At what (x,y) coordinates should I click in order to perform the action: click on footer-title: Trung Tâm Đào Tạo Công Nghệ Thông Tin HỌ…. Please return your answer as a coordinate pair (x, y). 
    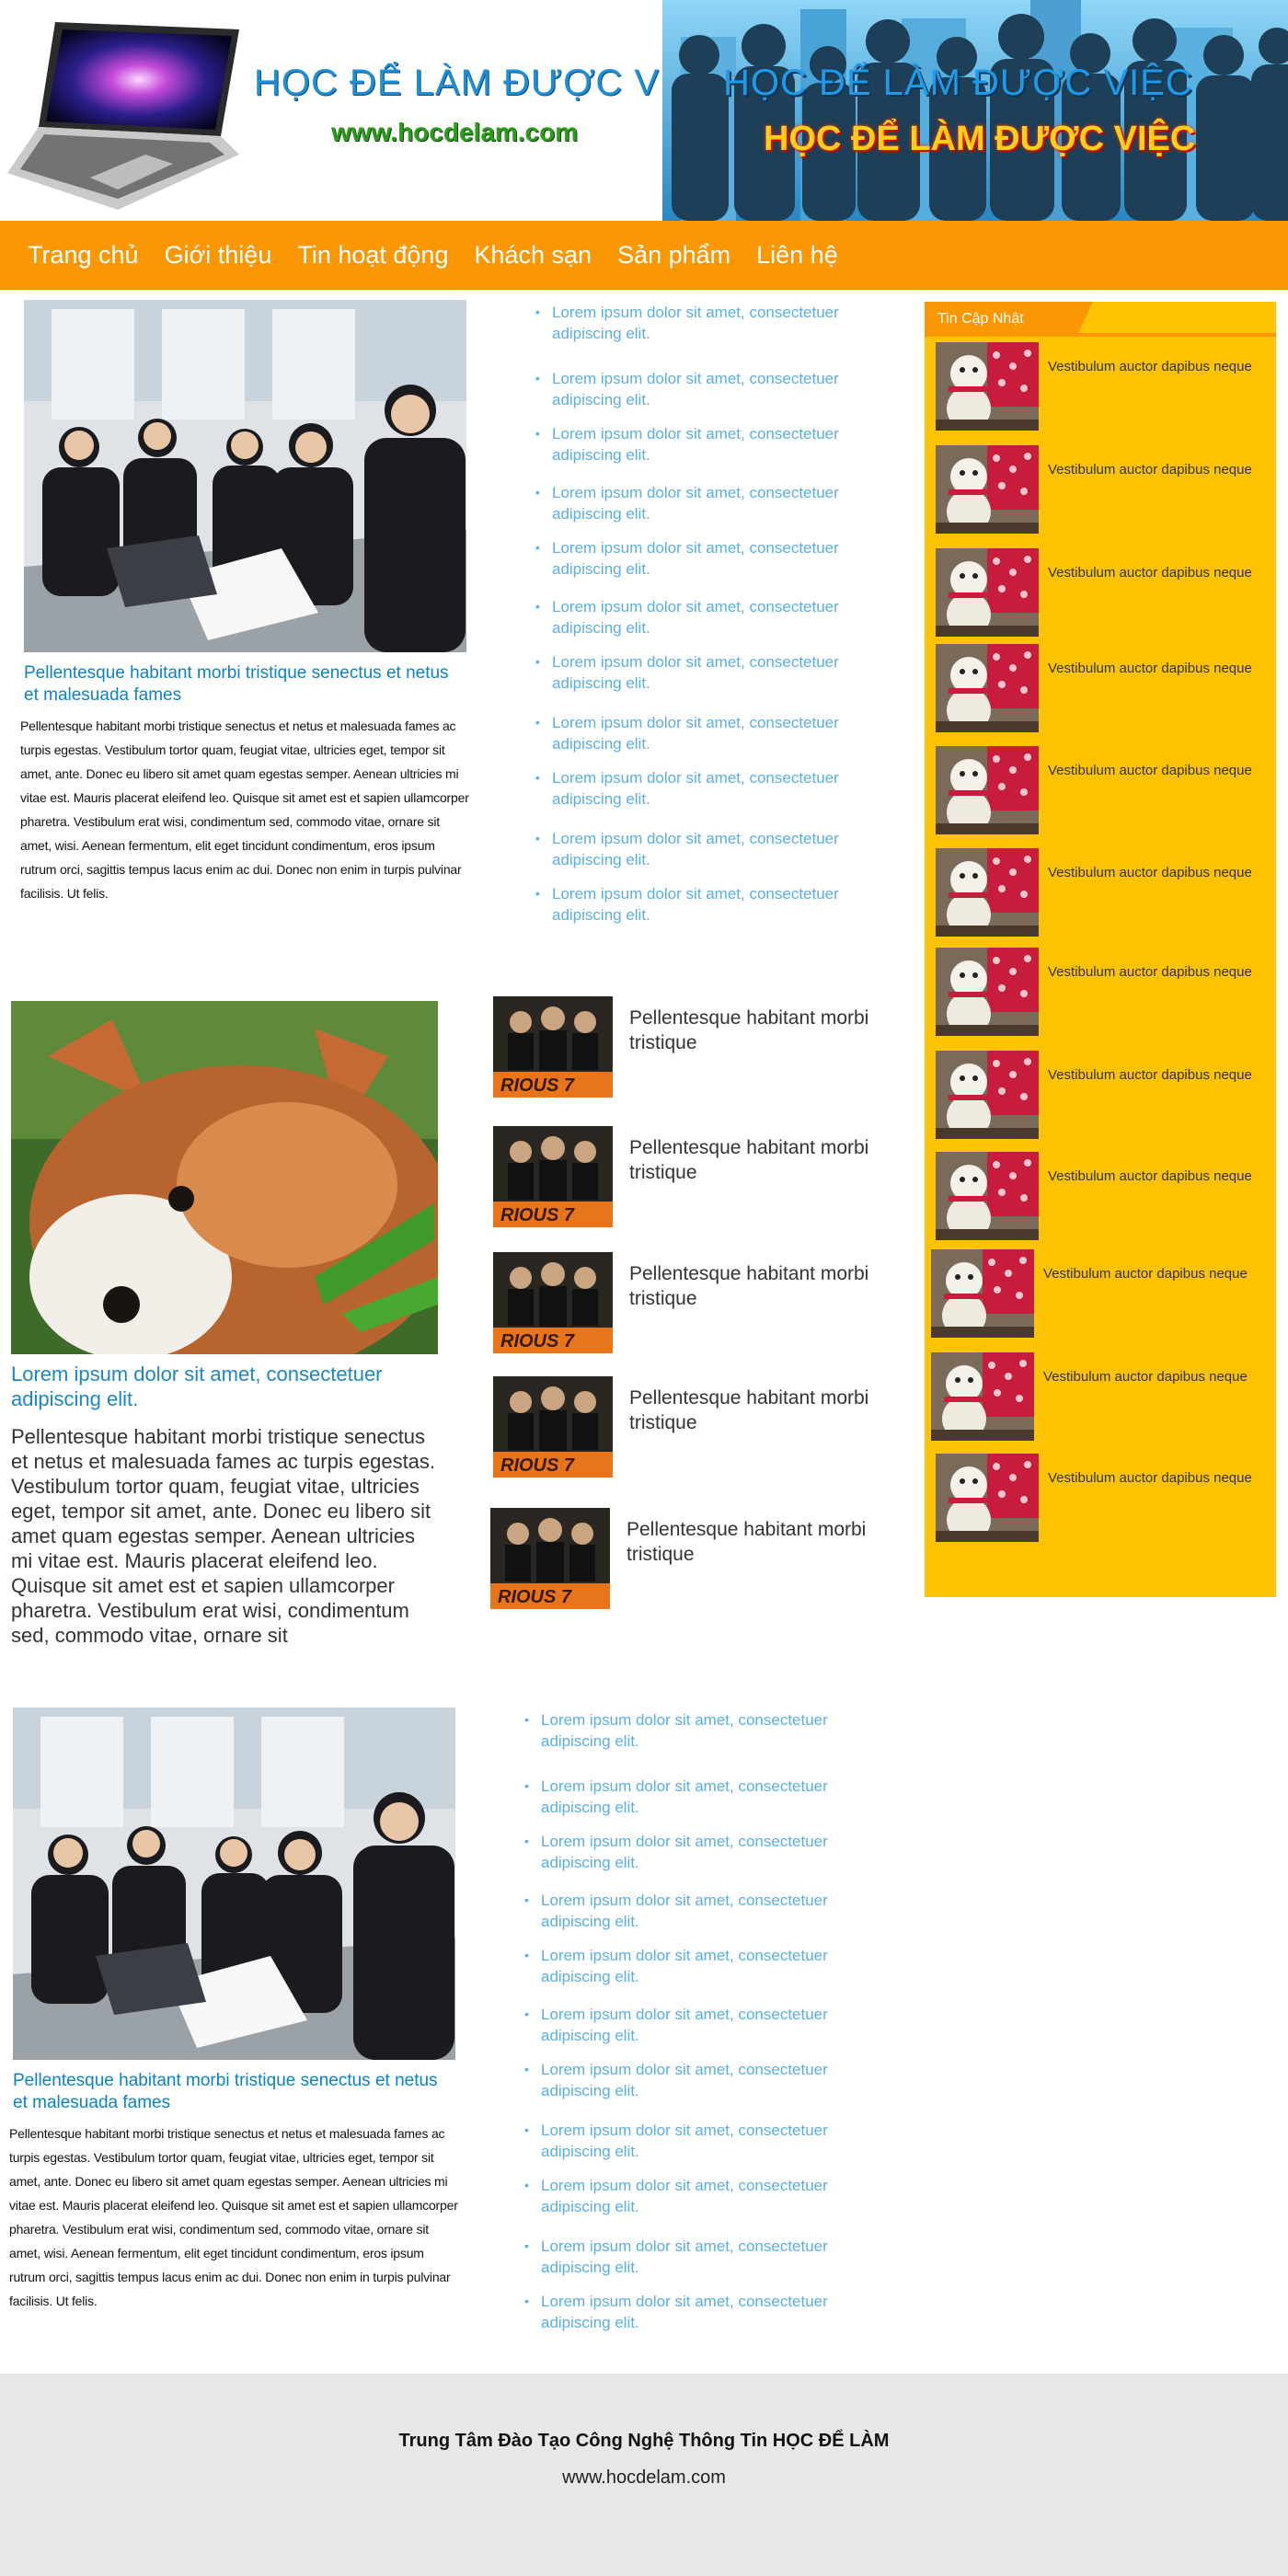
    Looking at the image, I should click on (644, 2441).